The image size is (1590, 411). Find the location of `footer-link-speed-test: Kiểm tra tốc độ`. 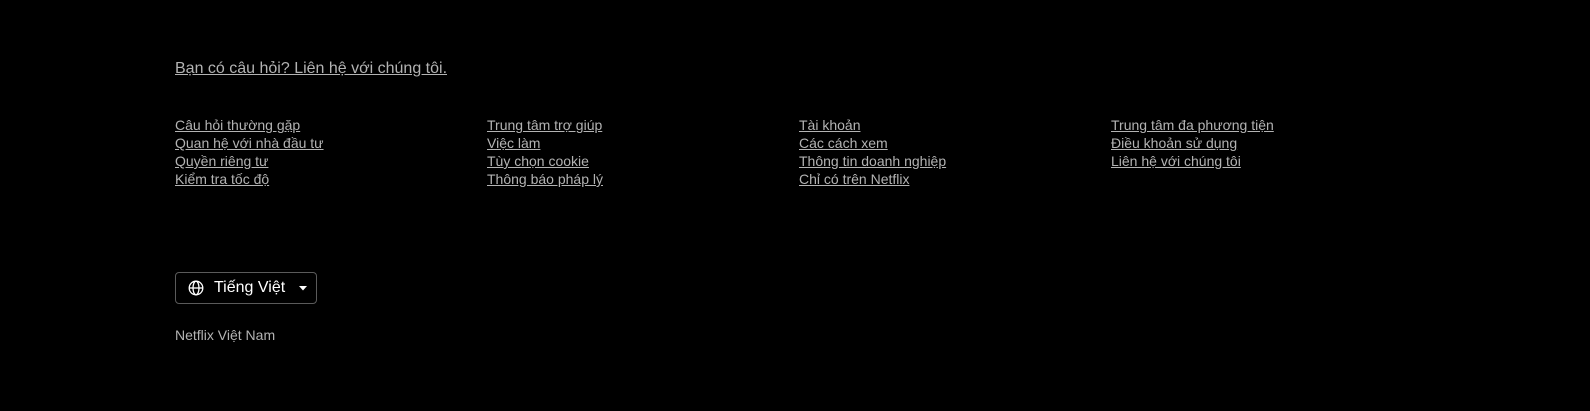

footer-link-speed-test: Kiểm tra tốc độ is located at coordinates (331, 179).